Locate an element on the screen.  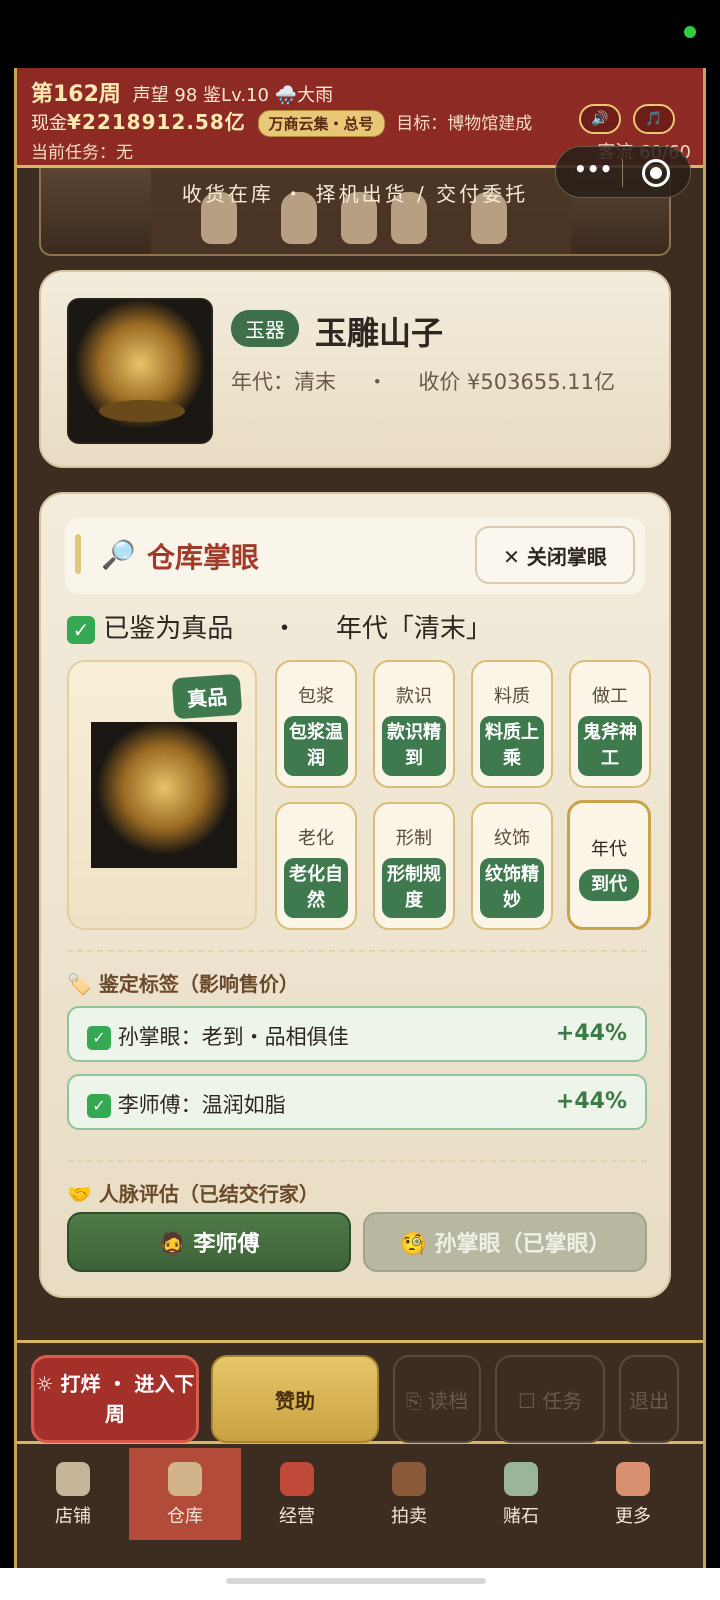
appraisal-header: 🔎 仓库掌眼 ✕ 关闭掌眼 is located at coordinates (355, 556).